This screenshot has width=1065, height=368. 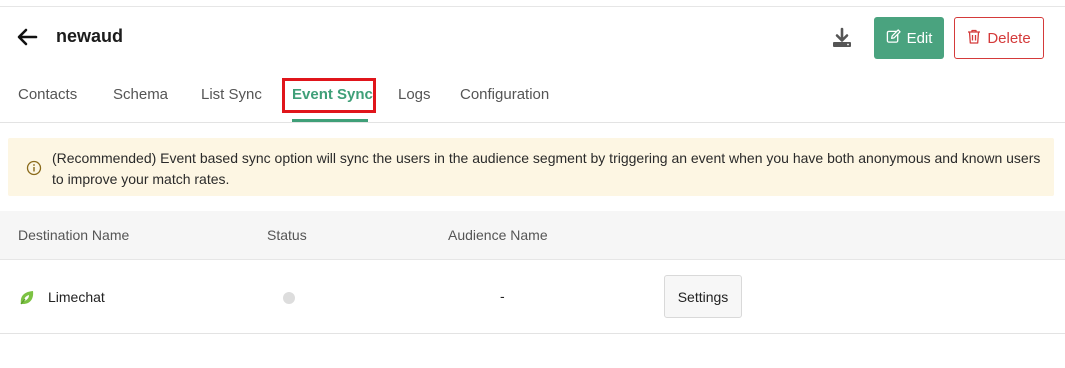 What do you see at coordinates (974, 38) in the screenshot?
I see `trash-icon` at bounding box center [974, 38].